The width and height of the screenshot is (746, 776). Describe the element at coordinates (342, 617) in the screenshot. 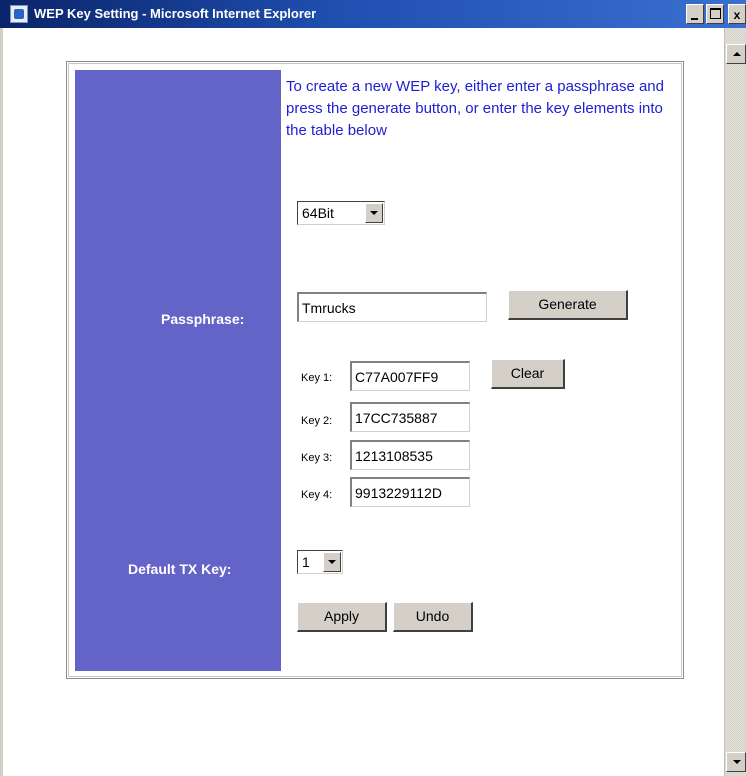

I see `apply-button: Apply` at that location.